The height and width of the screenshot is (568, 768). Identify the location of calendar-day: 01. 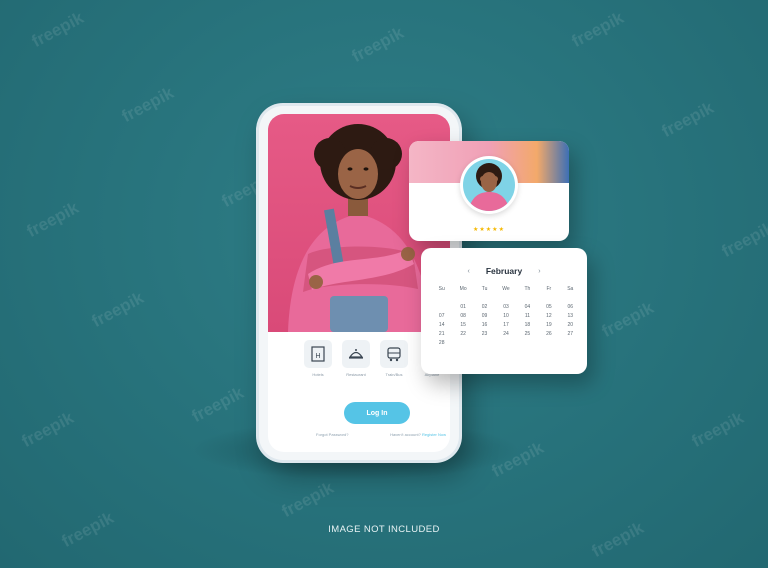
(462, 307).